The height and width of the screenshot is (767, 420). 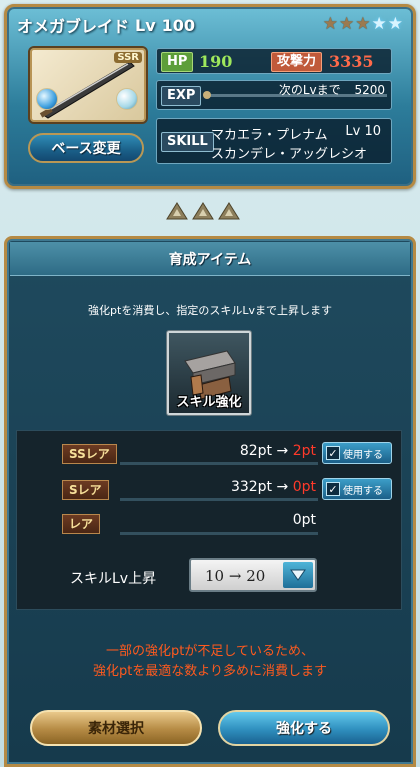 What do you see at coordinates (116, 728) in the screenshot?
I see `material-select-button: 素材選択` at bounding box center [116, 728].